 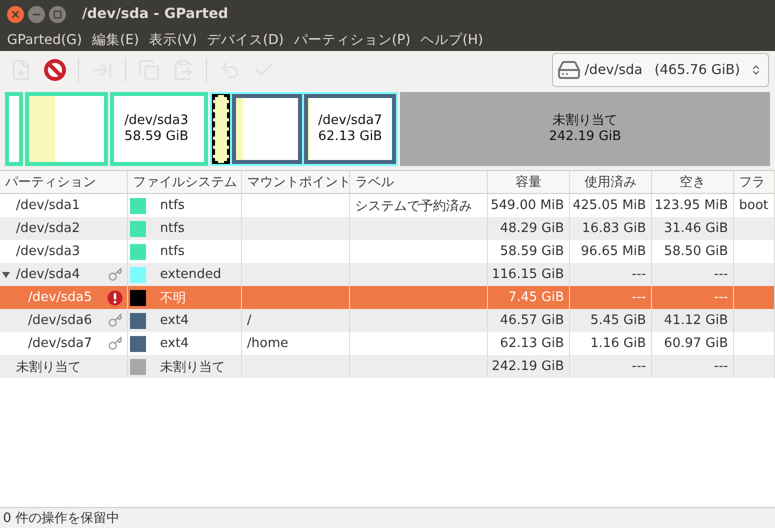 I want to click on segment-size: 62.13 GiB, so click(x=351, y=137).